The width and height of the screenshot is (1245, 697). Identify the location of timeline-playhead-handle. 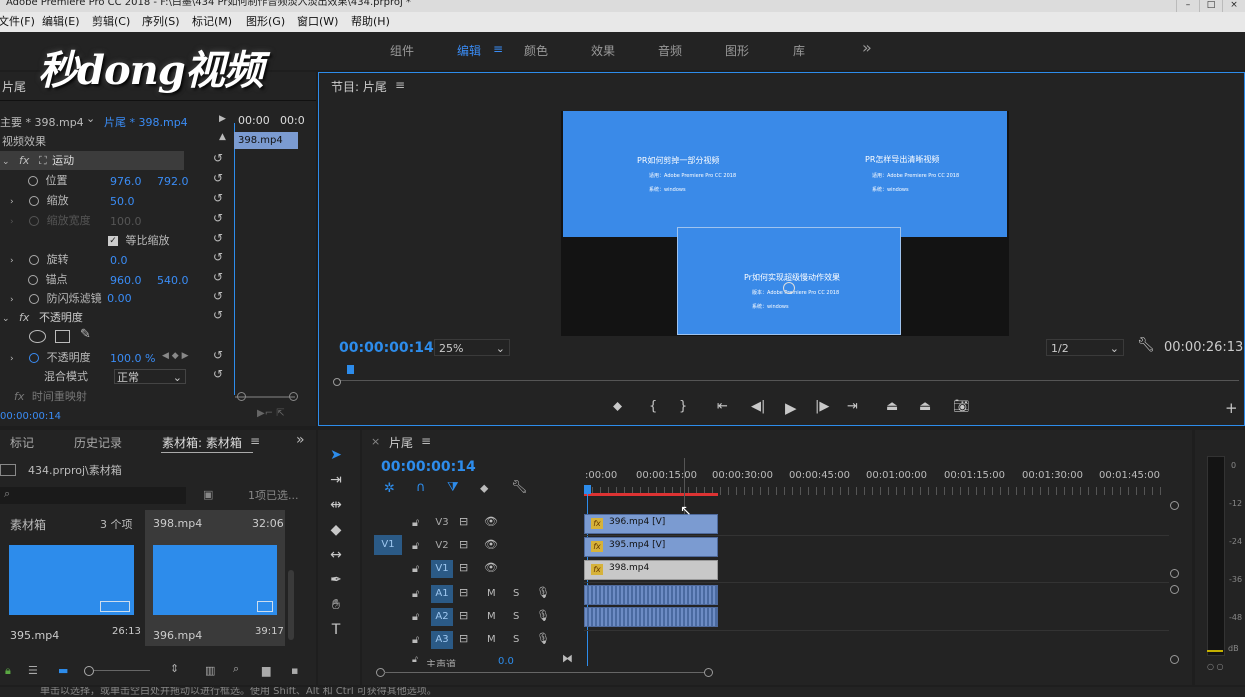
(587, 489).